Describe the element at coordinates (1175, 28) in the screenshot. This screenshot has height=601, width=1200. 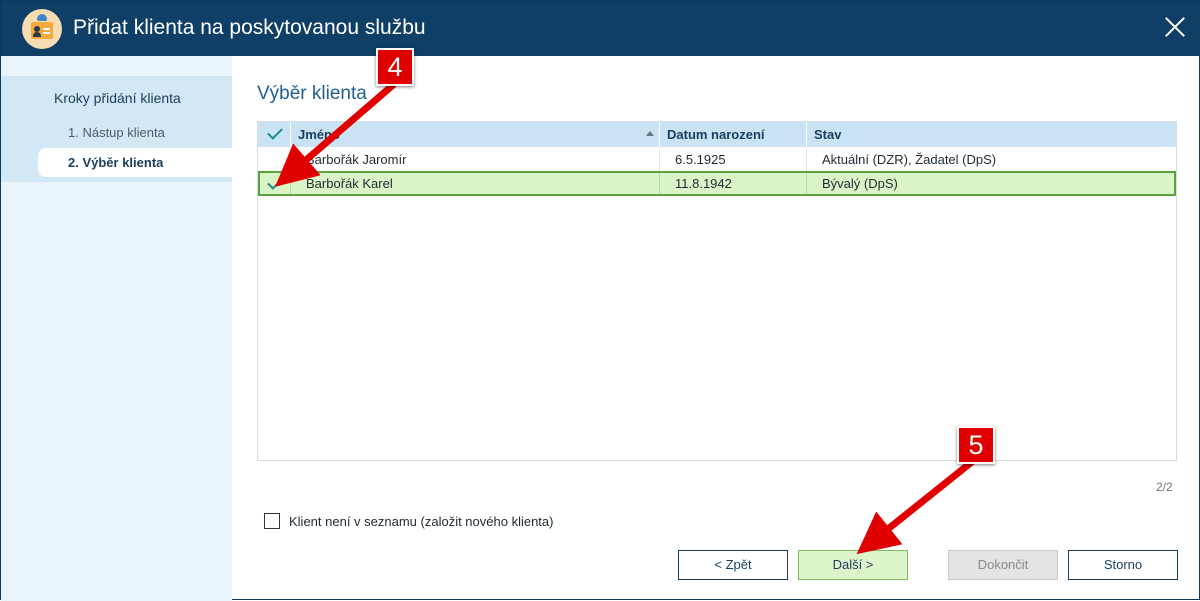
I see `close-icon` at that location.